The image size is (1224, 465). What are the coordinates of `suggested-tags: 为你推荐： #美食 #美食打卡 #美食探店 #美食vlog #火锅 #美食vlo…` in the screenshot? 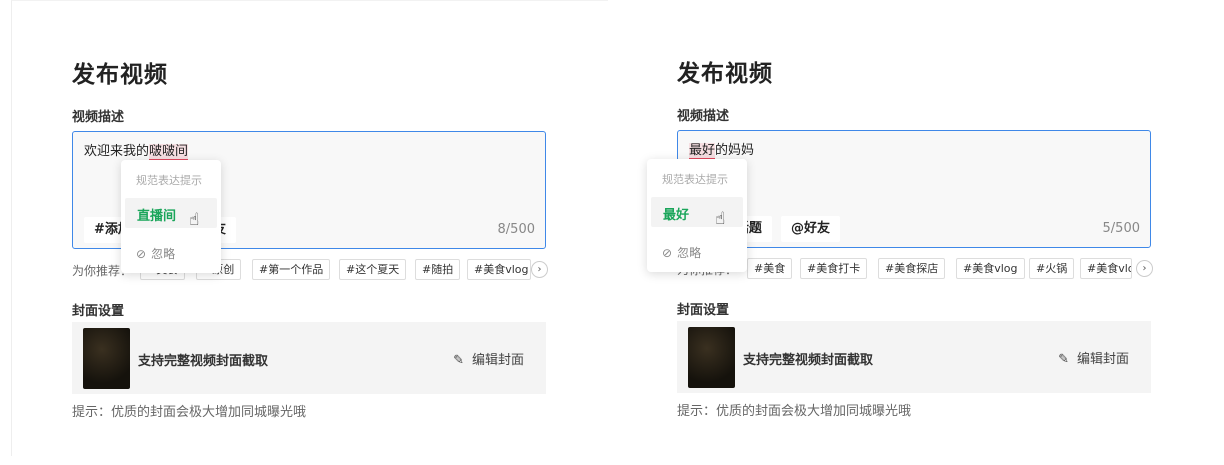 It's located at (915, 269).